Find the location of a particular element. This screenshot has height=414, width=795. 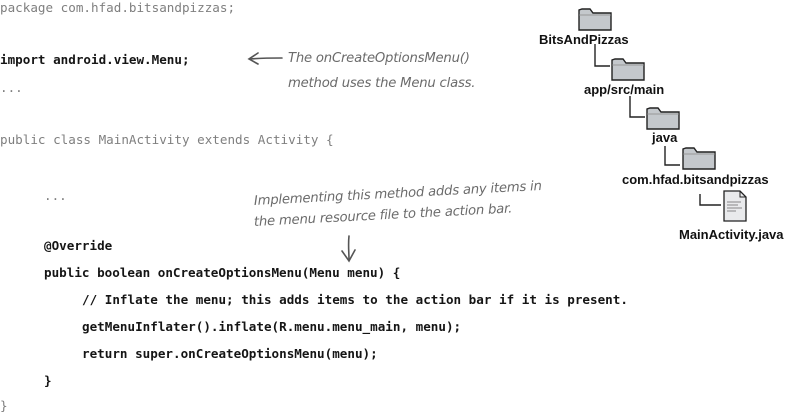

tree-java-label: java is located at coordinates (665, 137).